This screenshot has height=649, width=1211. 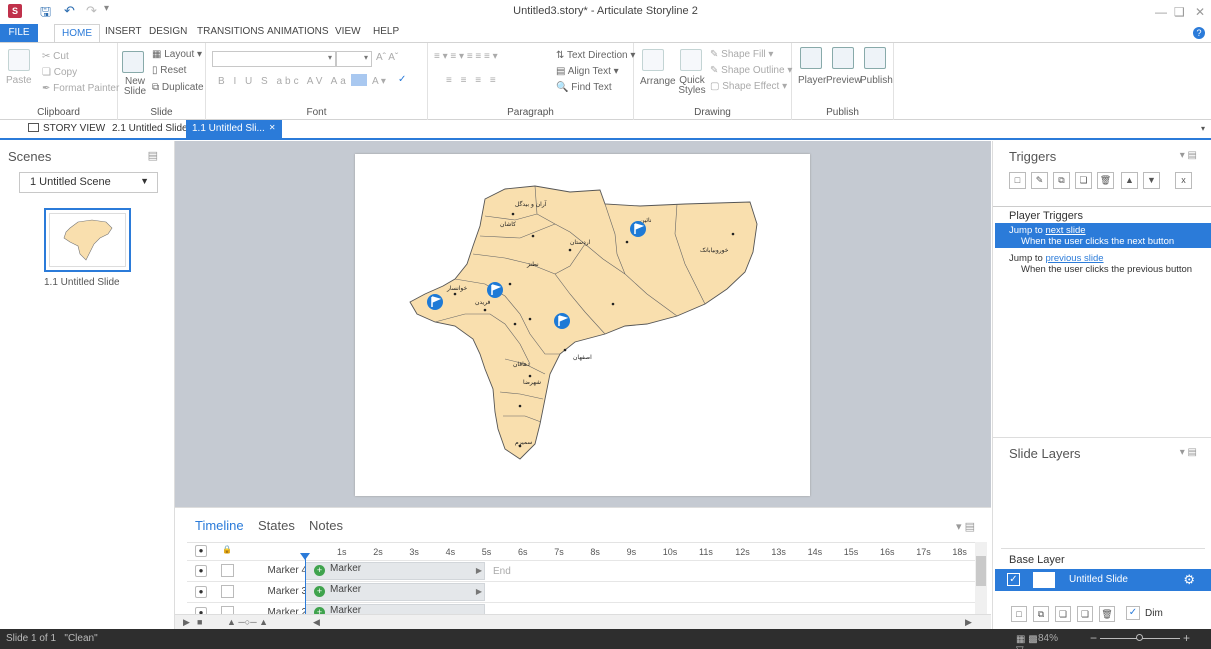 I want to click on minimize-icon: —, so click(x=1161, y=12).